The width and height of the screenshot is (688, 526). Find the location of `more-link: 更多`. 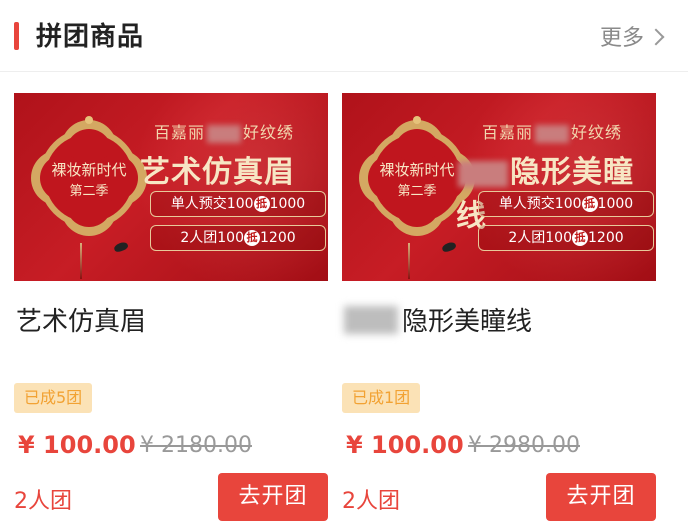

more-link: 更多 is located at coordinates (632, 36).